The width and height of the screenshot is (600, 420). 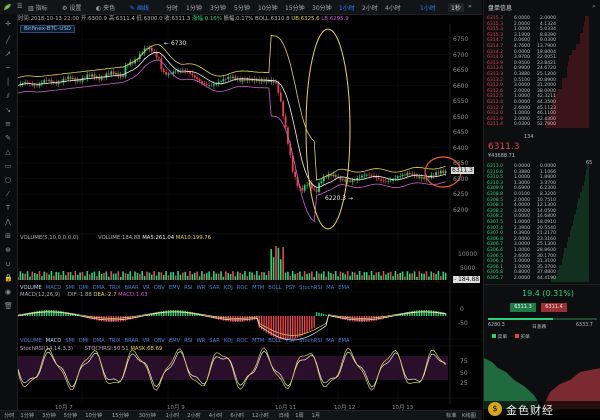 I want to click on tab-period-1: 1分钟, so click(x=194, y=7).